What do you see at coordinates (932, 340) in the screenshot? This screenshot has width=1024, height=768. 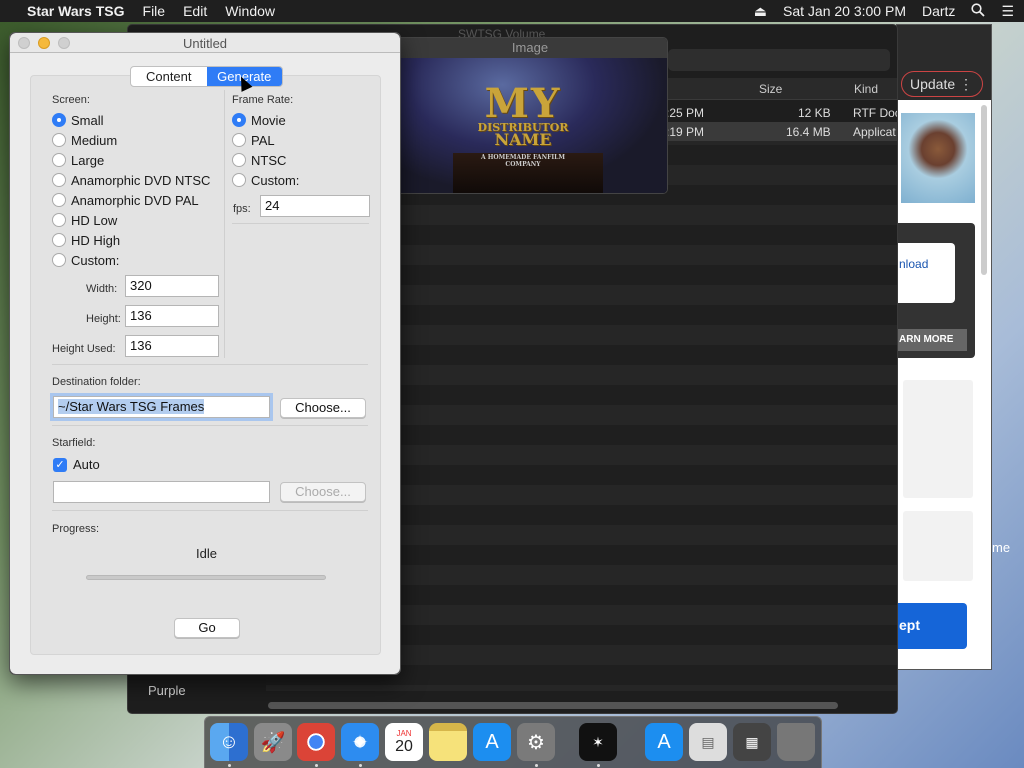 I see `learn-more-button: ARN MORE` at bounding box center [932, 340].